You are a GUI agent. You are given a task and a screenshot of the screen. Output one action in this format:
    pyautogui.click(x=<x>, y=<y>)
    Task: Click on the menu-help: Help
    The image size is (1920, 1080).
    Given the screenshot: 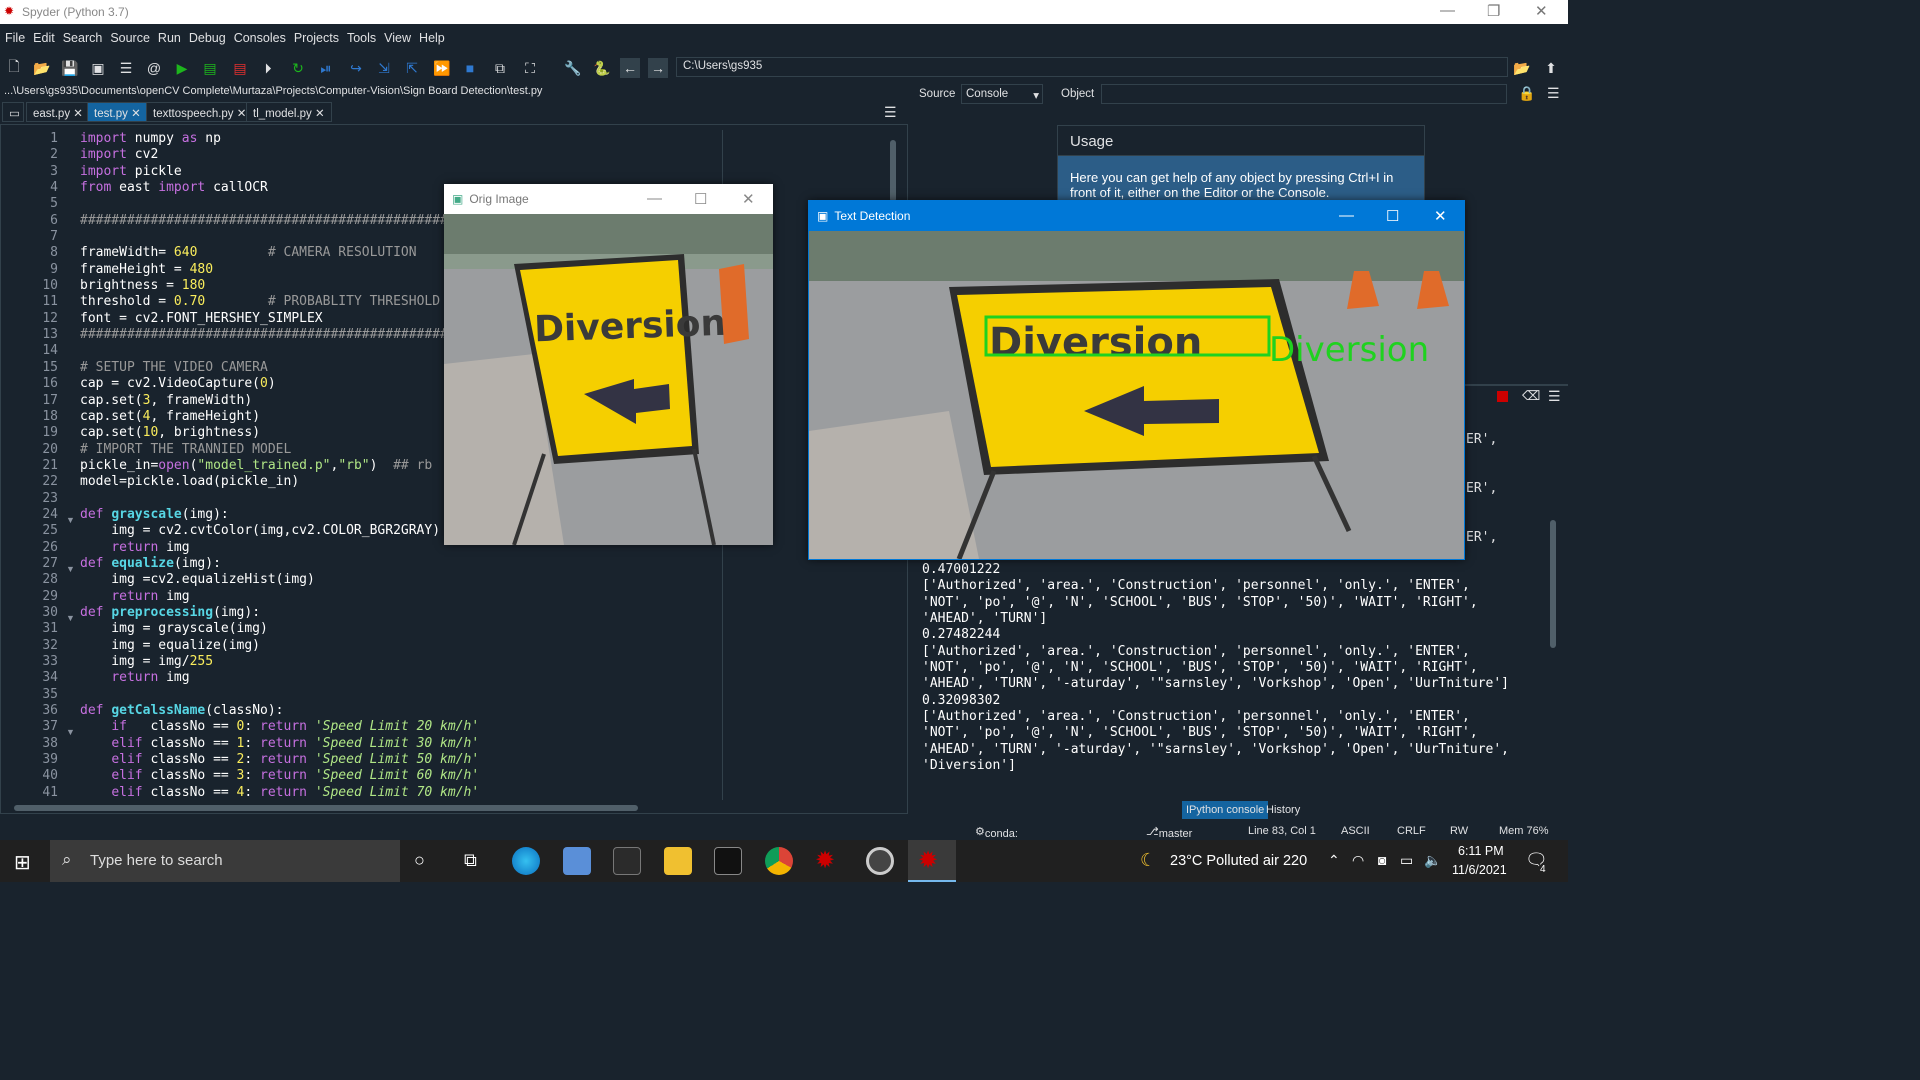 What is the action you would take?
    pyautogui.click(x=431, y=36)
    